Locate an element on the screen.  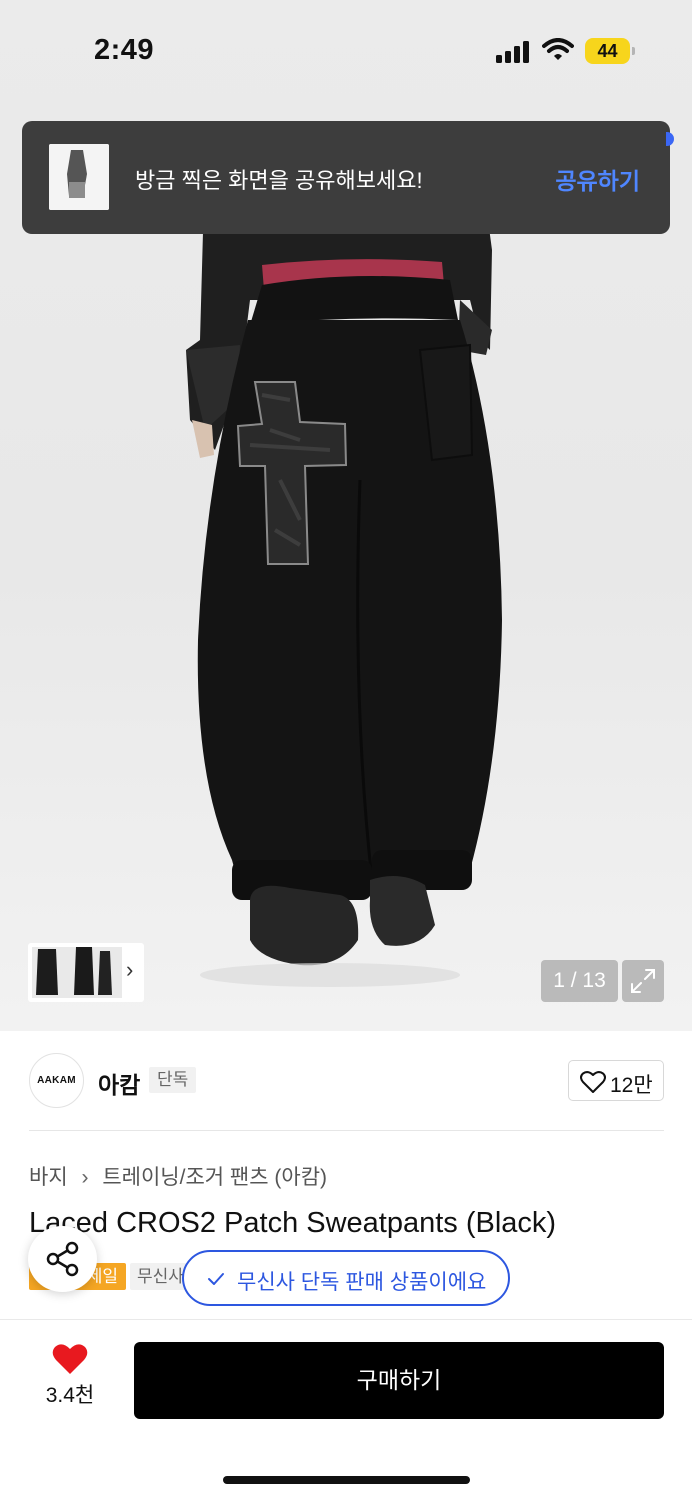
wishlist-count: 3.4천 is located at coordinates (70, 1395).